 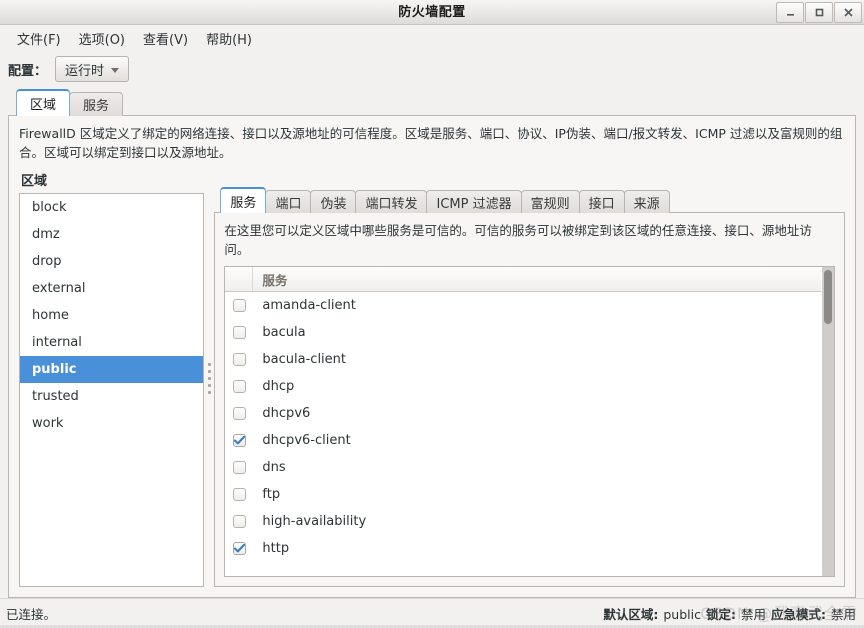 I want to click on window-controls, so click(x=819, y=12).